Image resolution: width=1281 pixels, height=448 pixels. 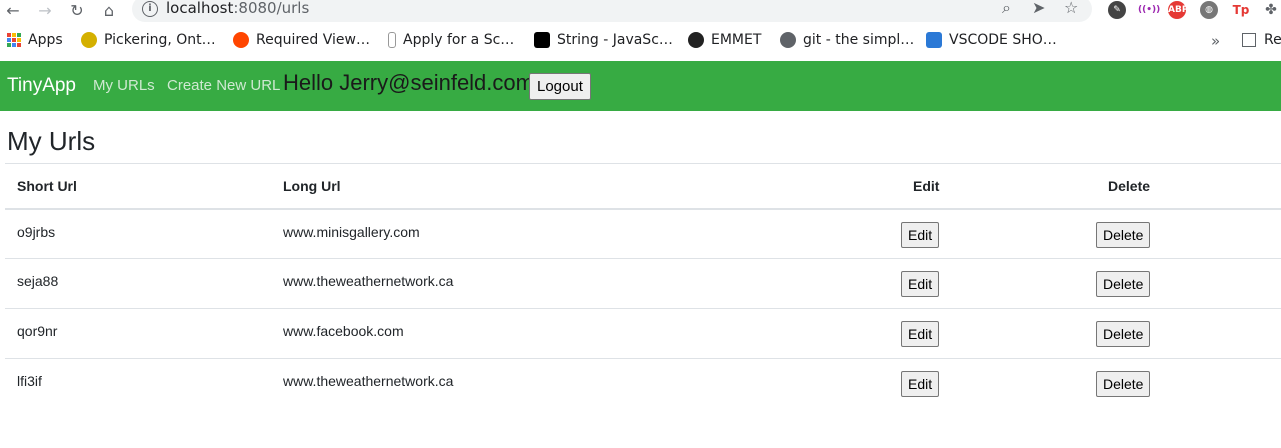 I want to click on table-row: o9jrbs www.minisgallery.com Edit Delete, so click(x=643, y=234).